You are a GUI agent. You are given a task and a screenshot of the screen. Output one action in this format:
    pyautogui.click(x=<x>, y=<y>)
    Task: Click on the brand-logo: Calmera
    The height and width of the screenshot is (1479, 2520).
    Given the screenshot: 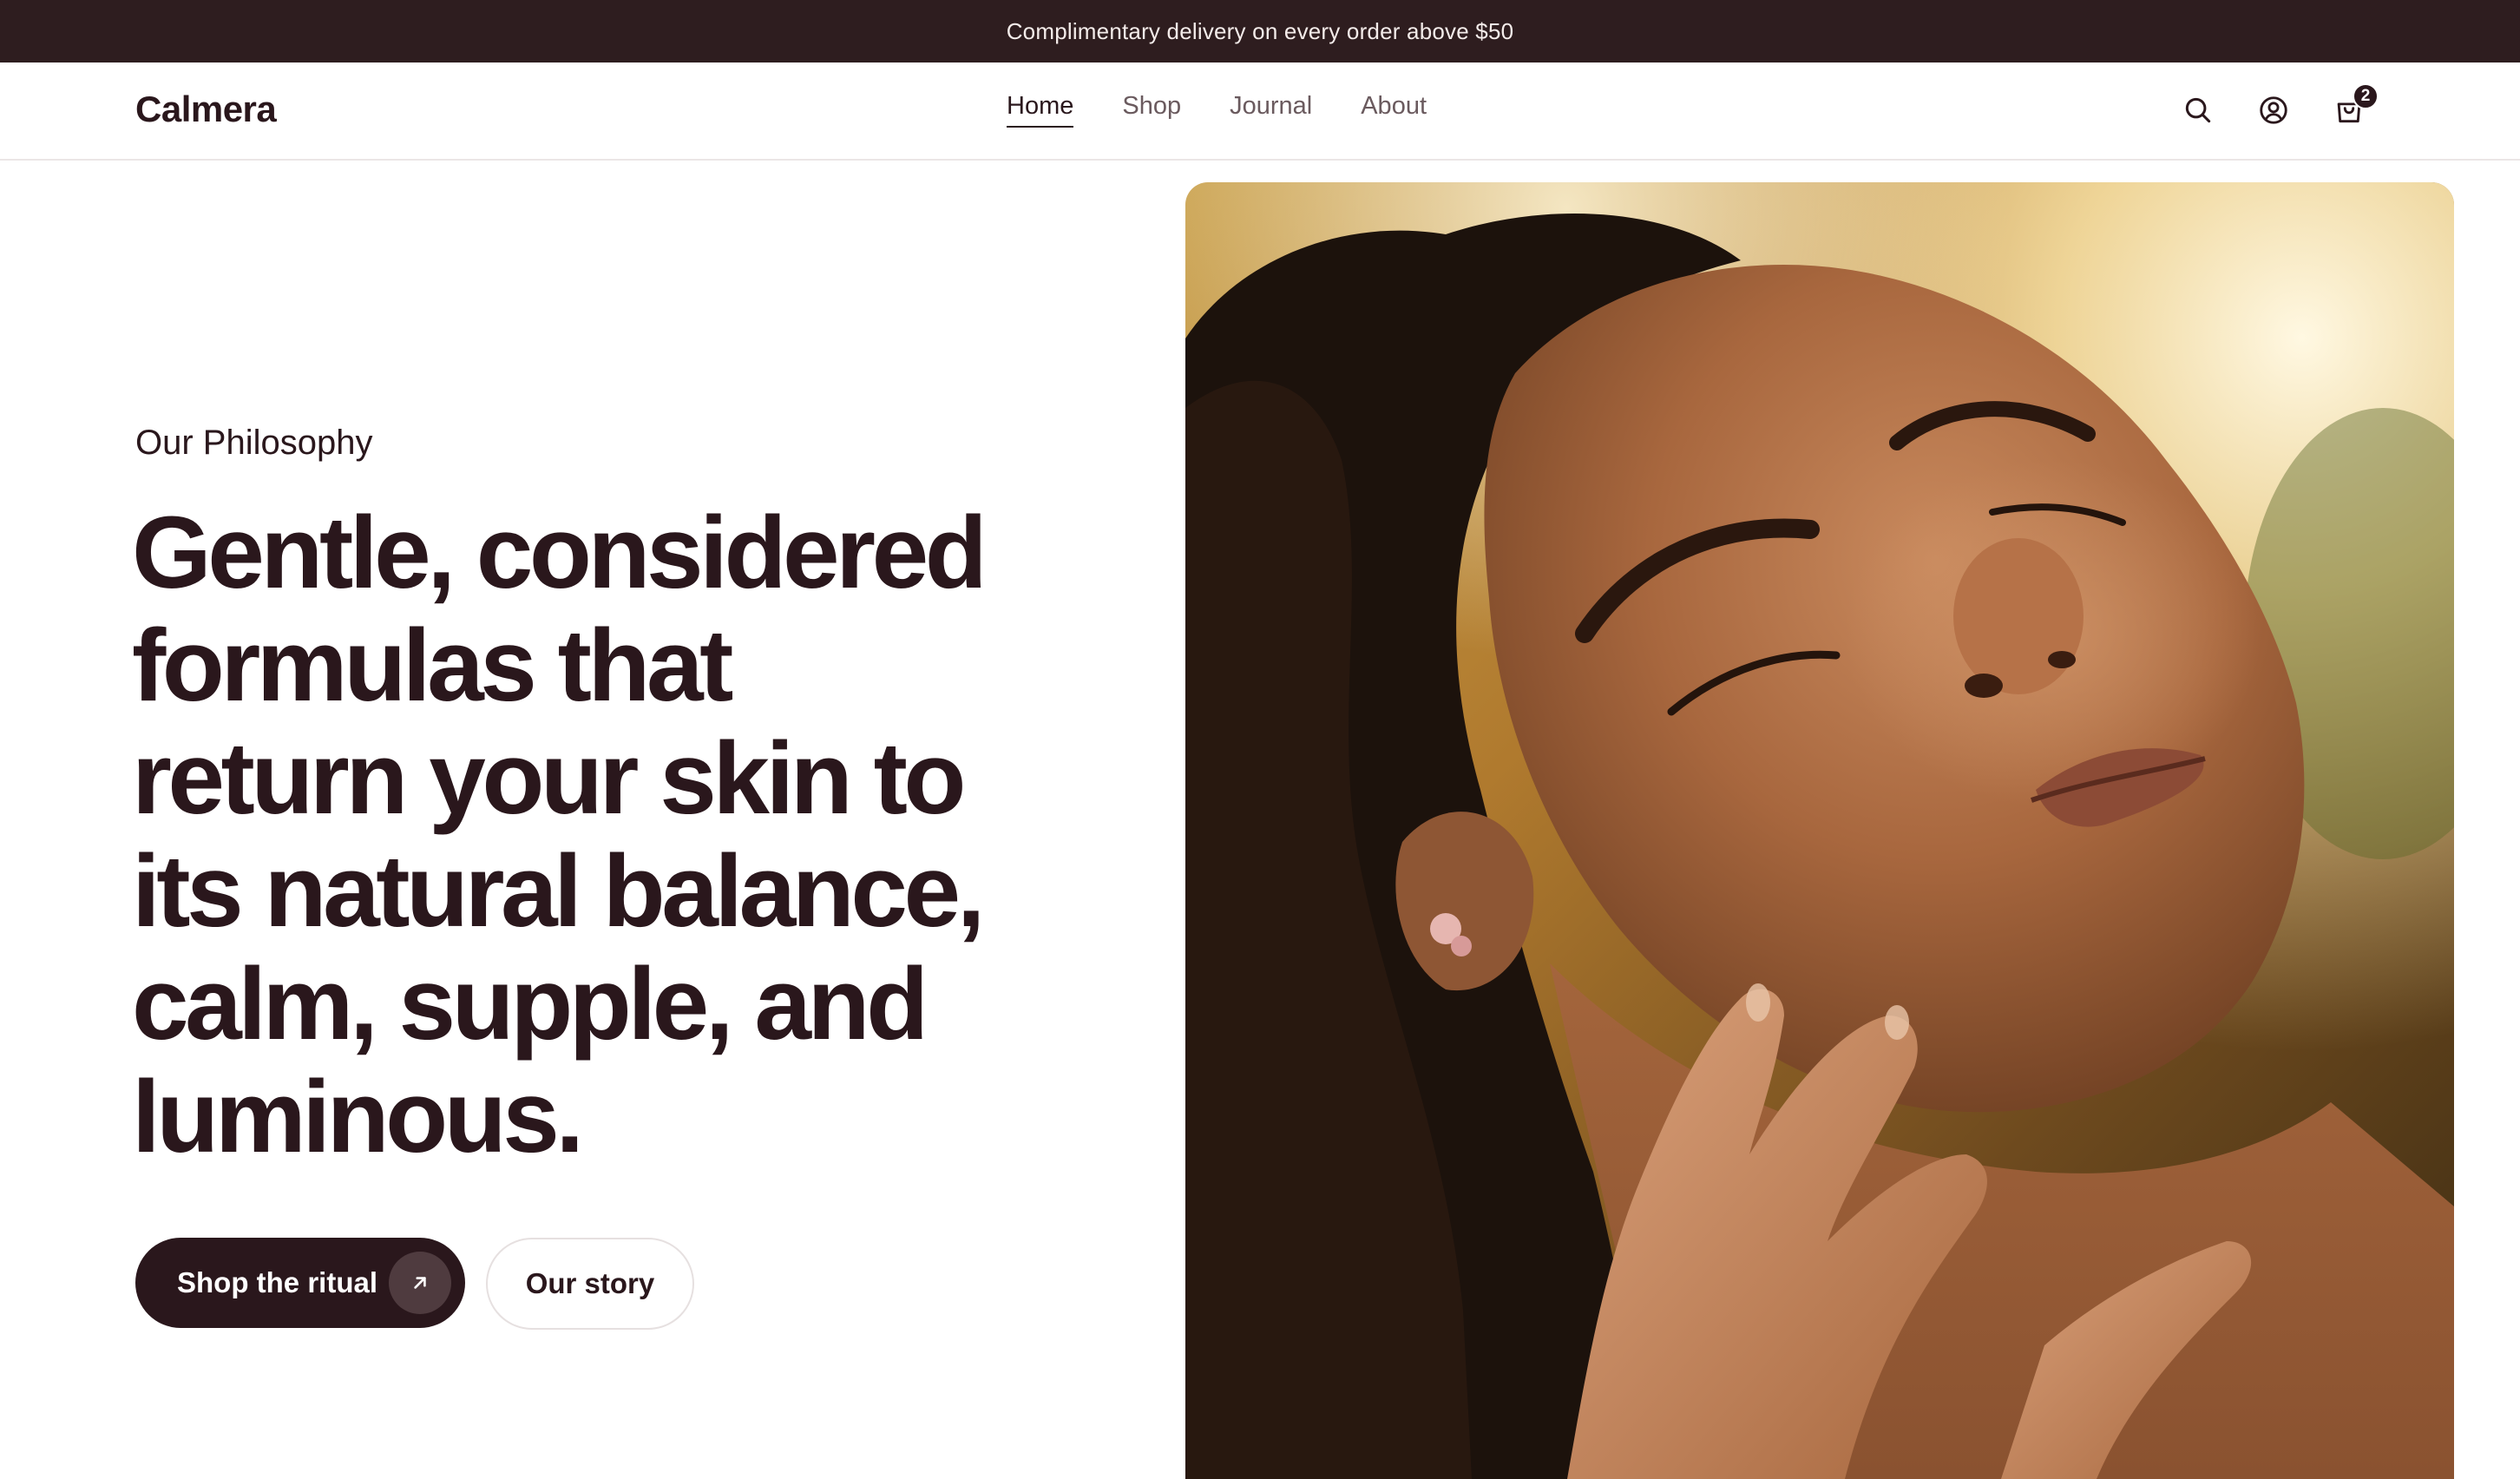 What is the action you would take?
    pyautogui.click(x=206, y=110)
    